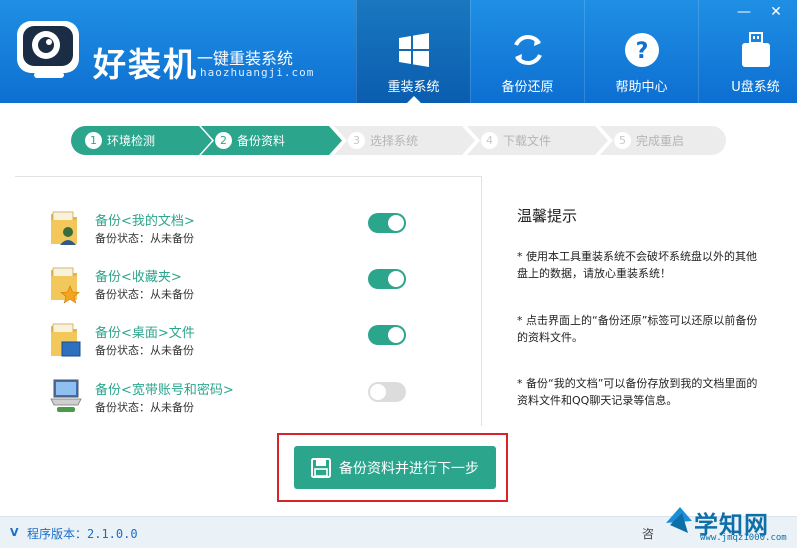 The width and height of the screenshot is (797, 548). What do you see at coordinates (413, 99) in the screenshot?
I see `active-indicator` at bounding box center [413, 99].